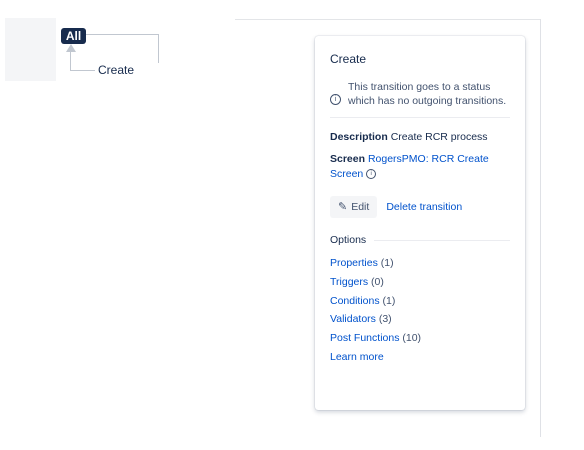 This screenshot has height=450, width=584. I want to click on panel-divider, so click(420, 117).